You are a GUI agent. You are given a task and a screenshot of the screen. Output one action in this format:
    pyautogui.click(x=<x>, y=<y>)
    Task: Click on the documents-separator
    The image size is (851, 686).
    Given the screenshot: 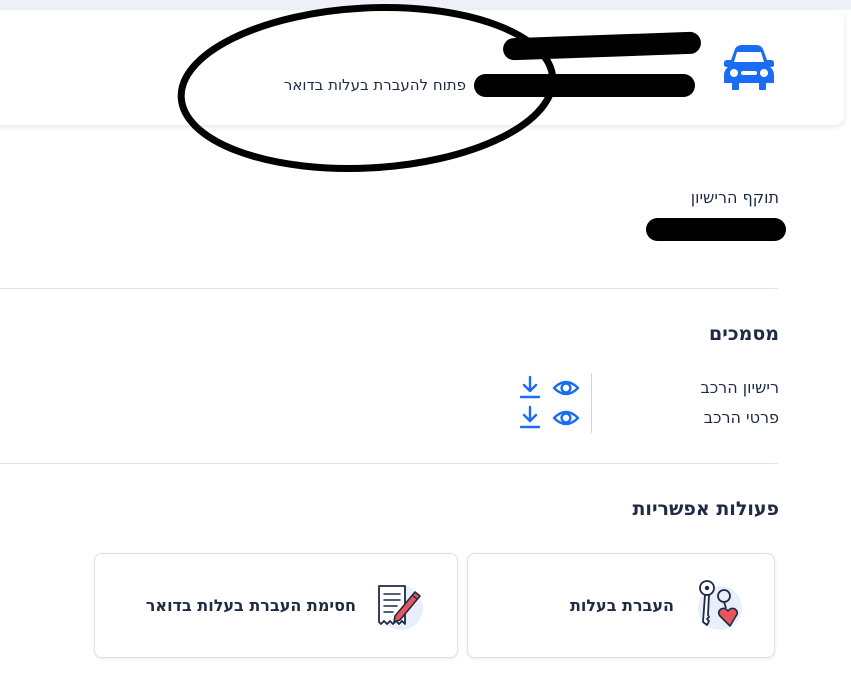 What is the action you would take?
    pyautogui.click(x=591, y=403)
    